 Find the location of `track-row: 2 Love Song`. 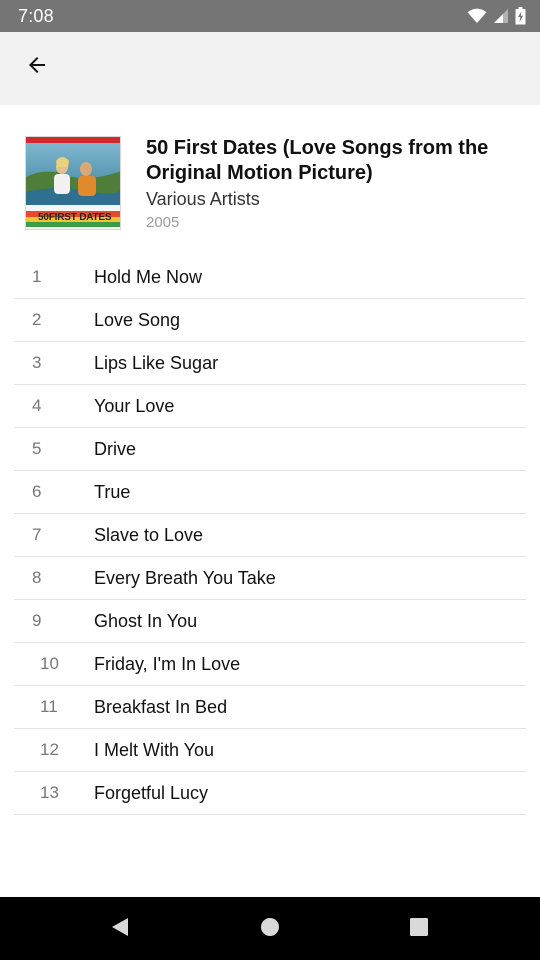

track-row: 2 Love Song is located at coordinates (270, 320).